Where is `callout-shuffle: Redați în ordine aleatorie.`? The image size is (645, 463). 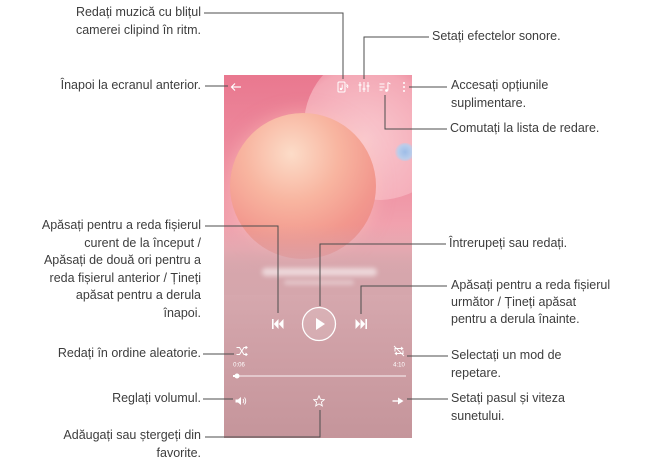
callout-shuffle: Redați în ordine aleatorie. is located at coordinates (129, 354).